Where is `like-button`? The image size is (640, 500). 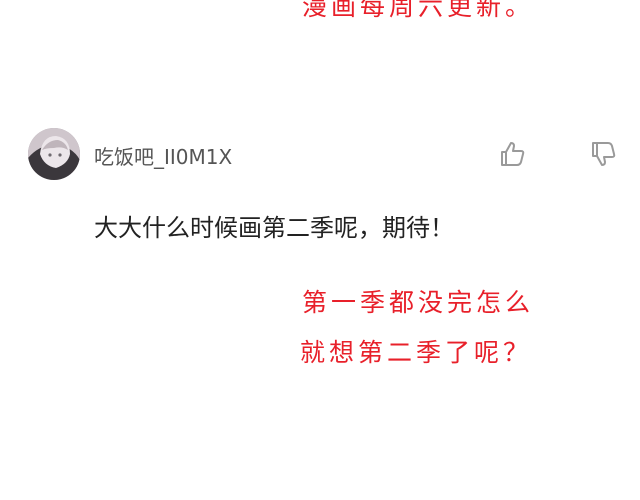 like-button is located at coordinates (512, 154).